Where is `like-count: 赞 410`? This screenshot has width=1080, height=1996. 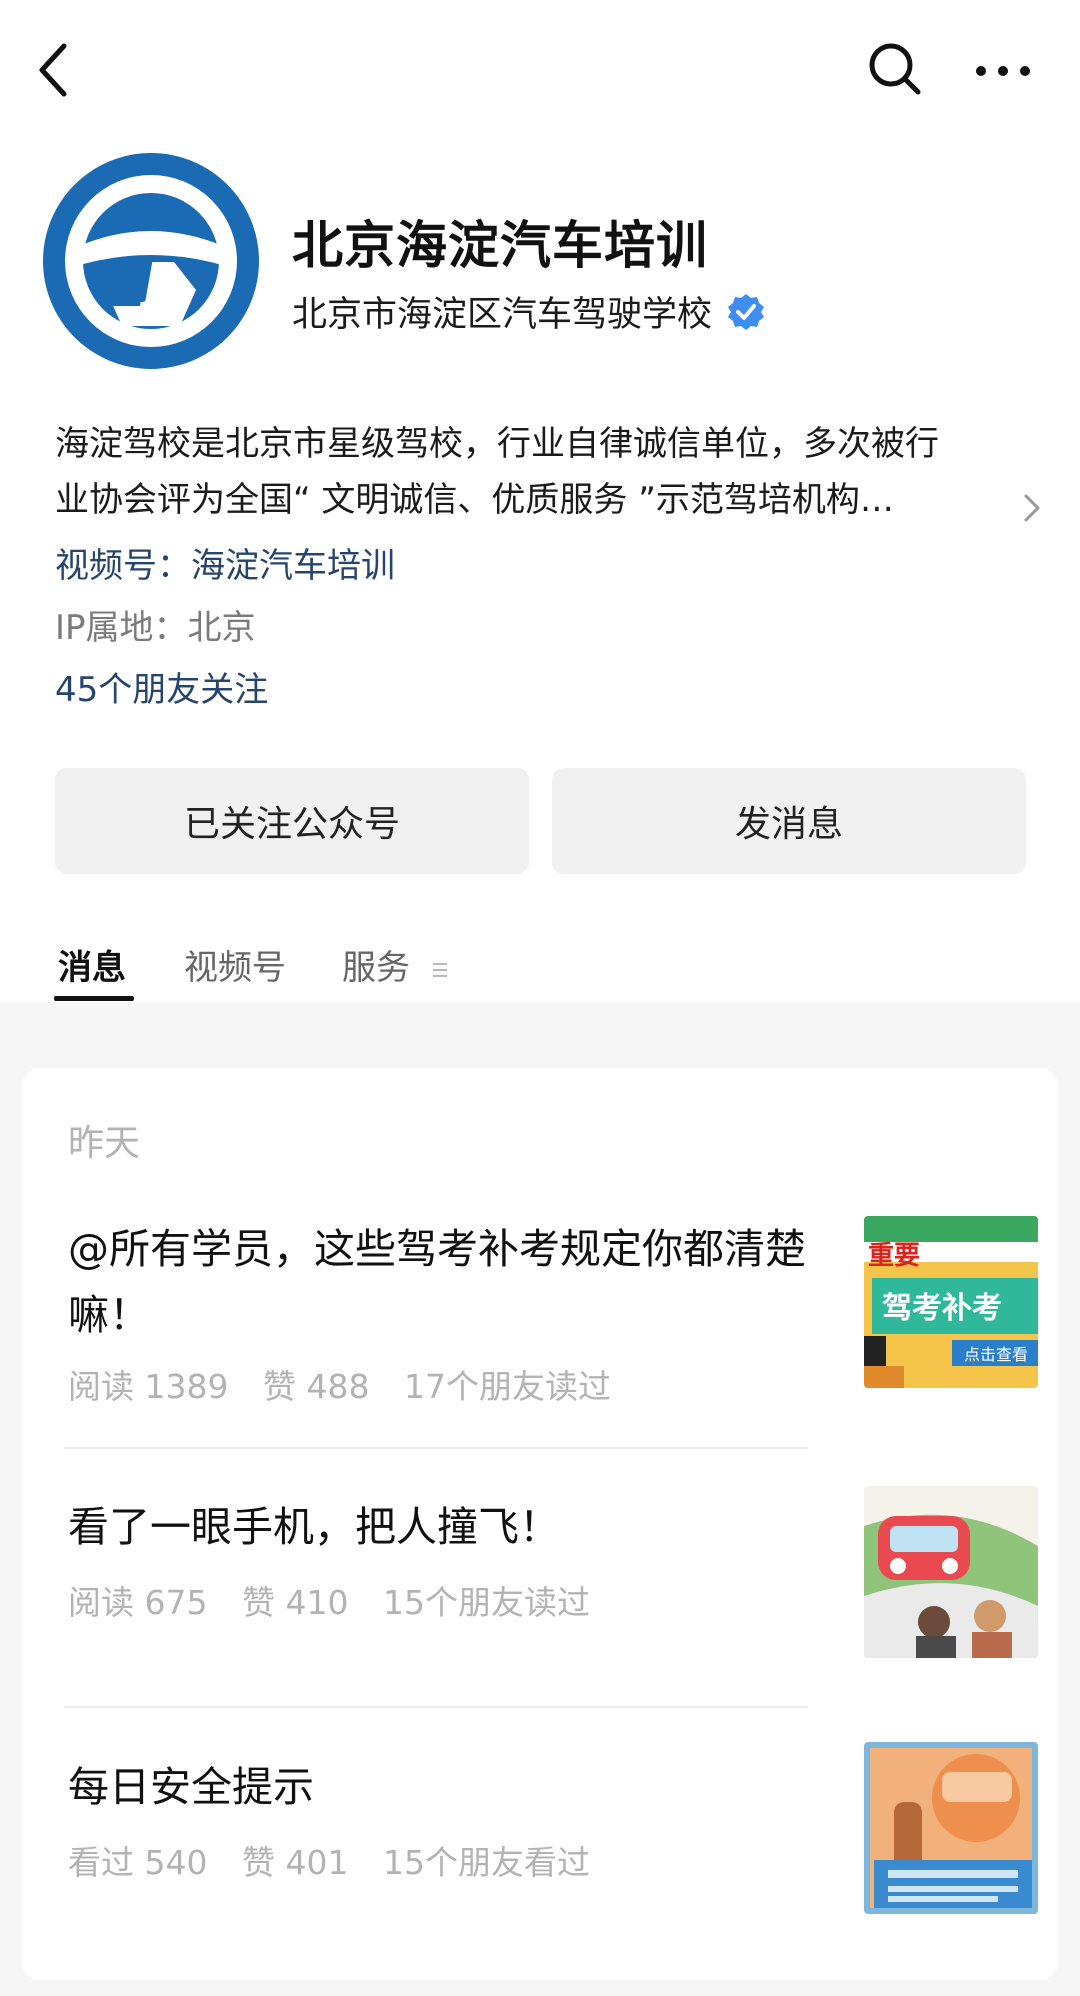 like-count: 赞 410 is located at coordinates (295, 1602).